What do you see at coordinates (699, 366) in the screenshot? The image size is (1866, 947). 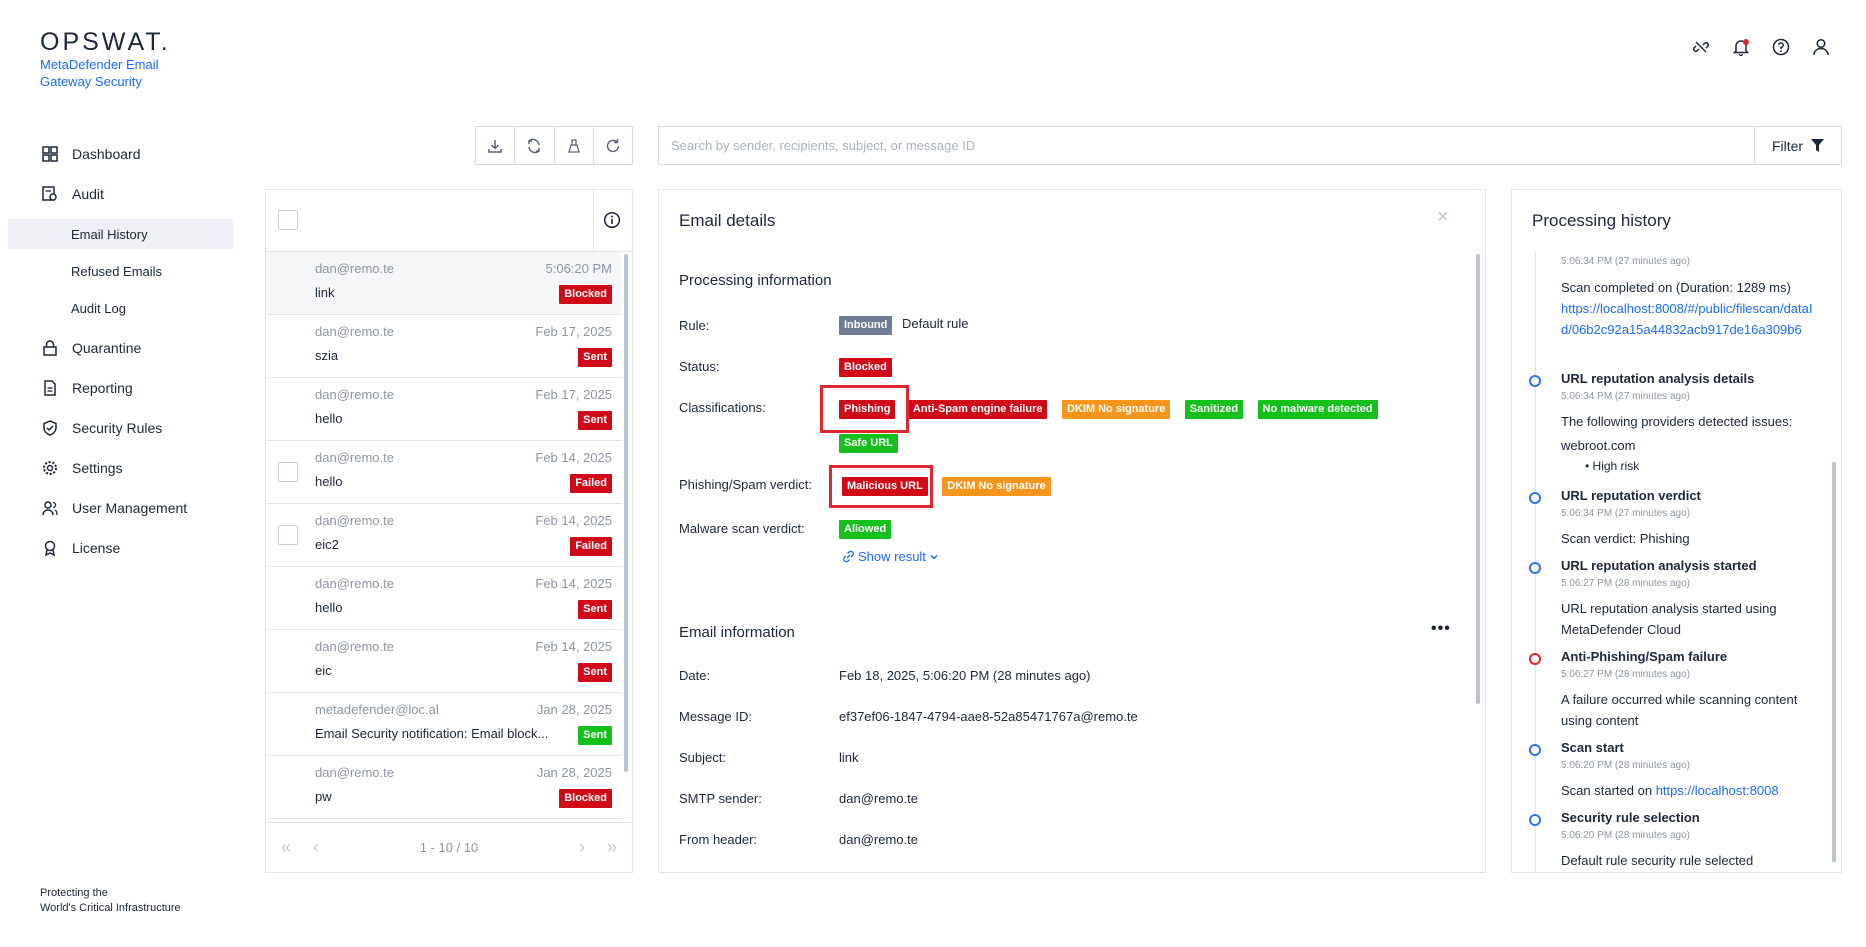 I see `status-label: Status:` at bounding box center [699, 366].